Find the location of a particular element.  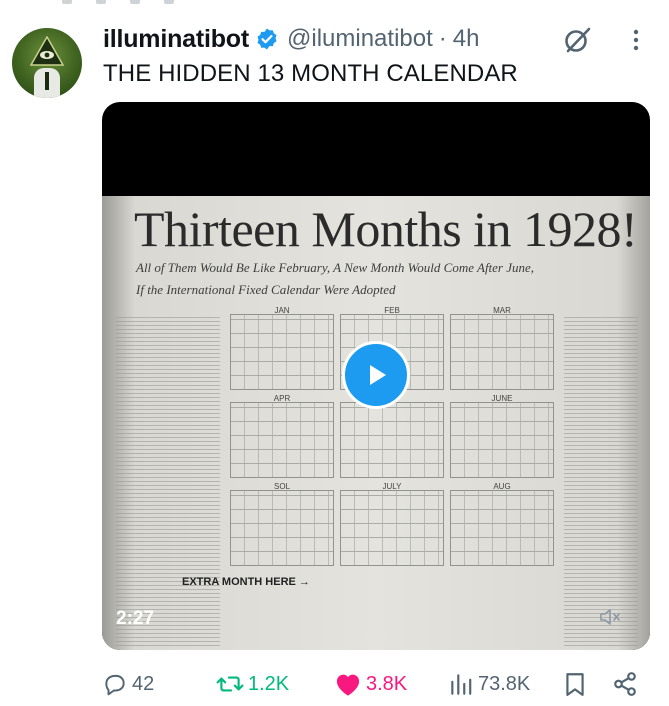

play-icon is located at coordinates (378, 375).